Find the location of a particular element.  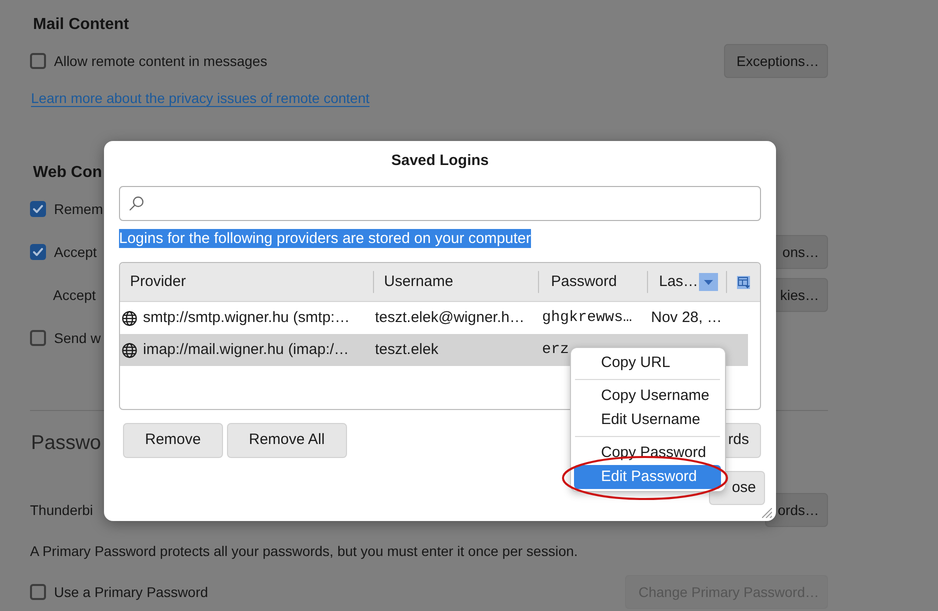

table-cell-text: teszt.elek is located at coordinates (406, 350).